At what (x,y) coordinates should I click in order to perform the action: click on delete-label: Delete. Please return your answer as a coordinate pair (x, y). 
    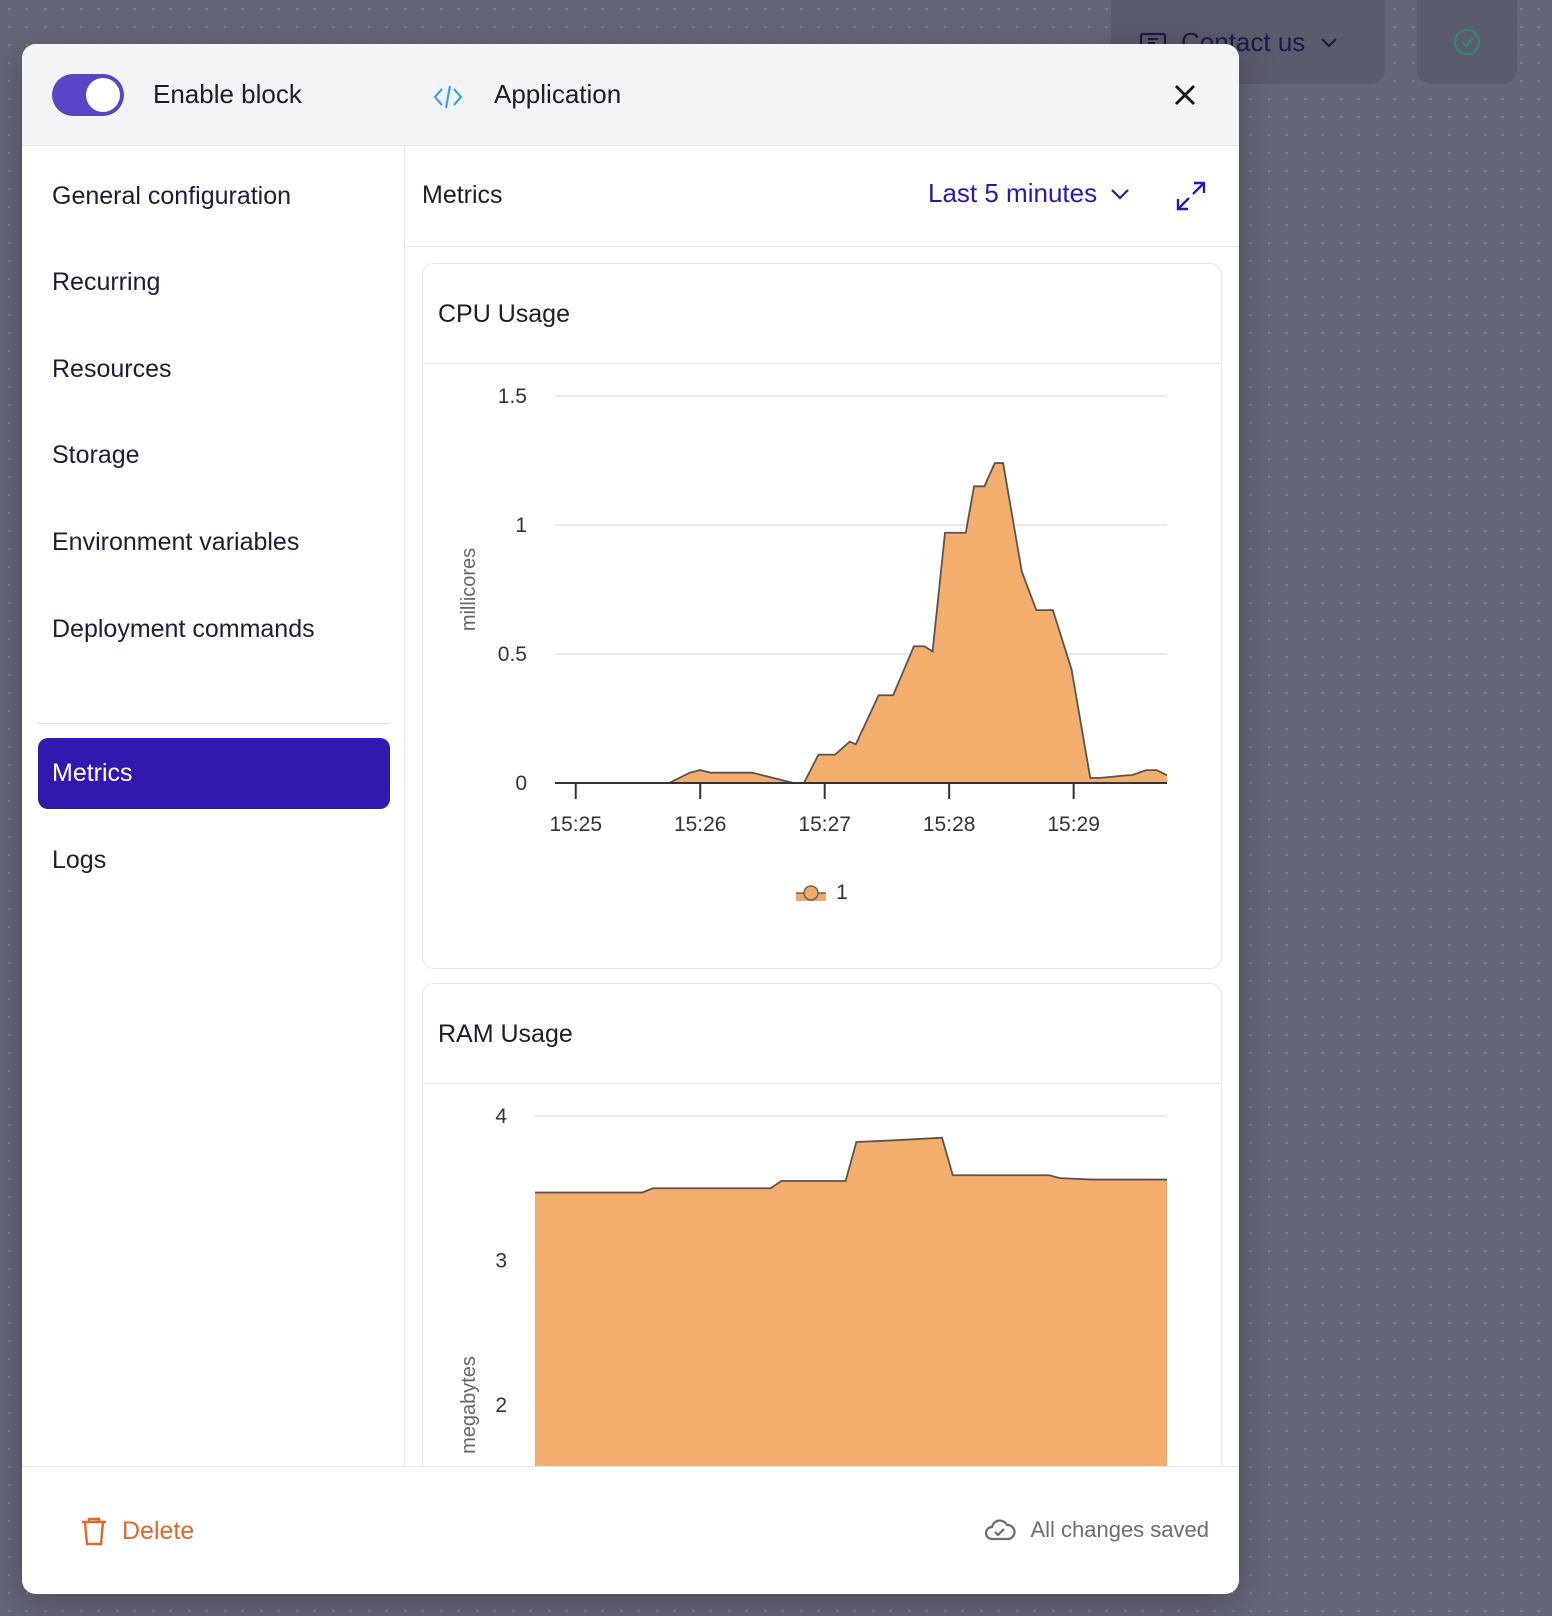
    Looking at the image, I should click on (158, 1530).